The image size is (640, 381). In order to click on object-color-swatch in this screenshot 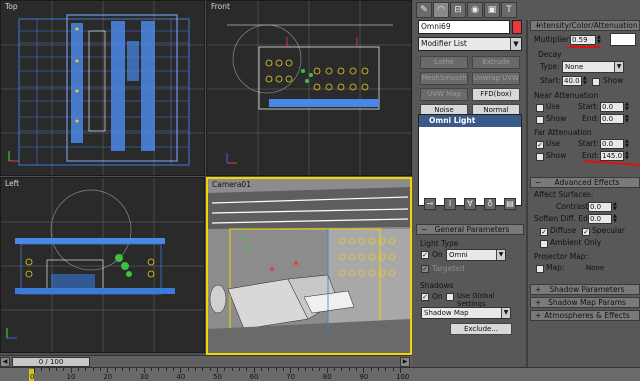, I will do `click(517, 27)`.